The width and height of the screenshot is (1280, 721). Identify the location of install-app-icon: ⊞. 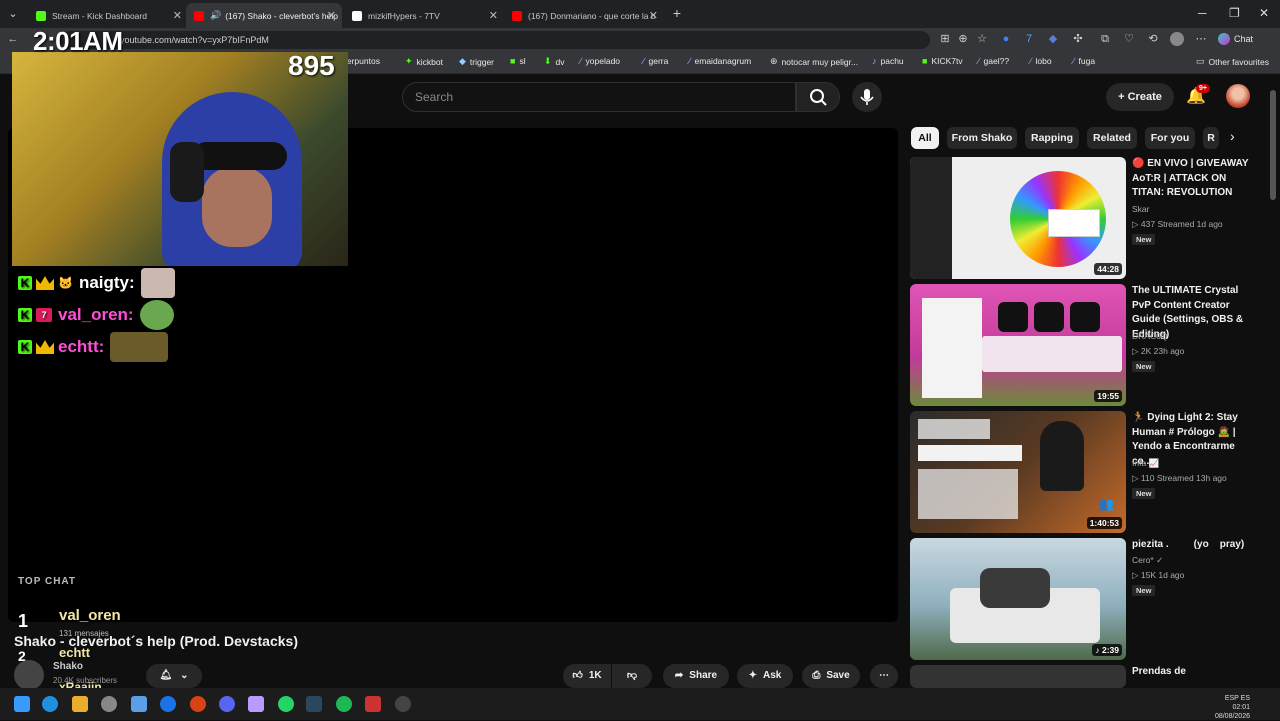
(945, 39).